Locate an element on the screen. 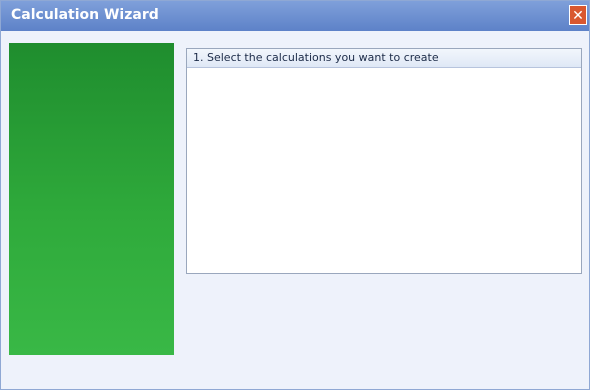 This screenshot has height=390, width=590. title-bar: Calculation Wizard ✕ is located at coordinates (295, 16).